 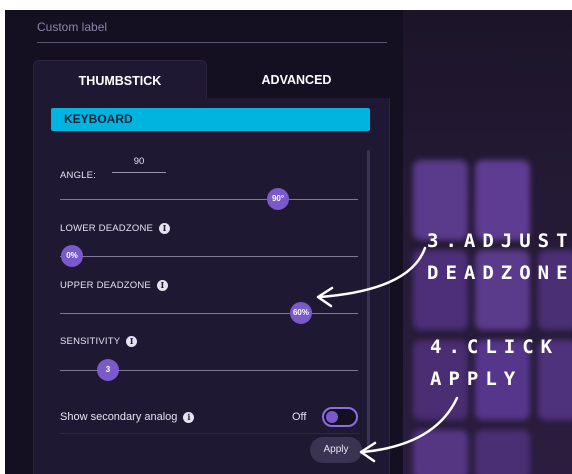 I want to click on arrow-to-apply, so click(x=410, y=425).